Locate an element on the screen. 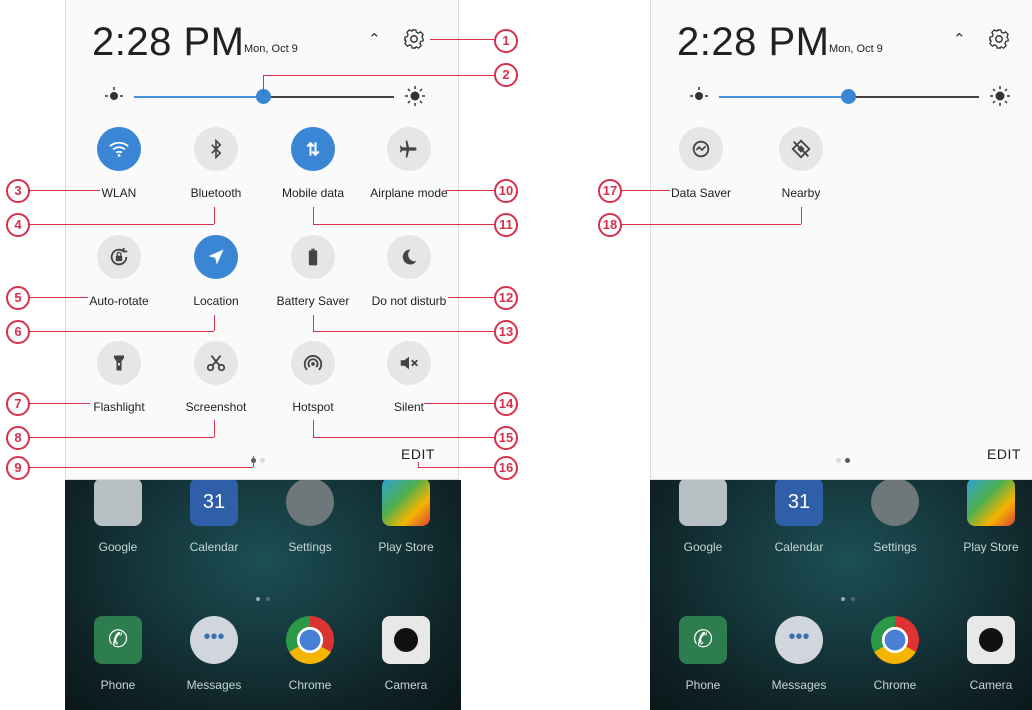  tile-airplane-mode: Airplane mode is located at coordinates (409, 167).